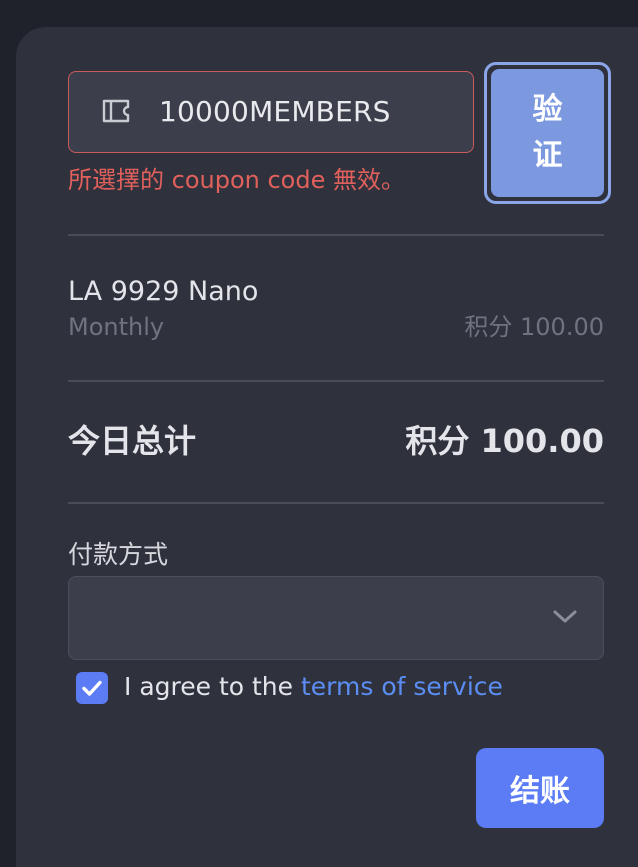  Describe the element at coordinates (236, 180) in the screenshot. I see `coupon-error-message: 所選擇的 coupon code 無效。` at that location.